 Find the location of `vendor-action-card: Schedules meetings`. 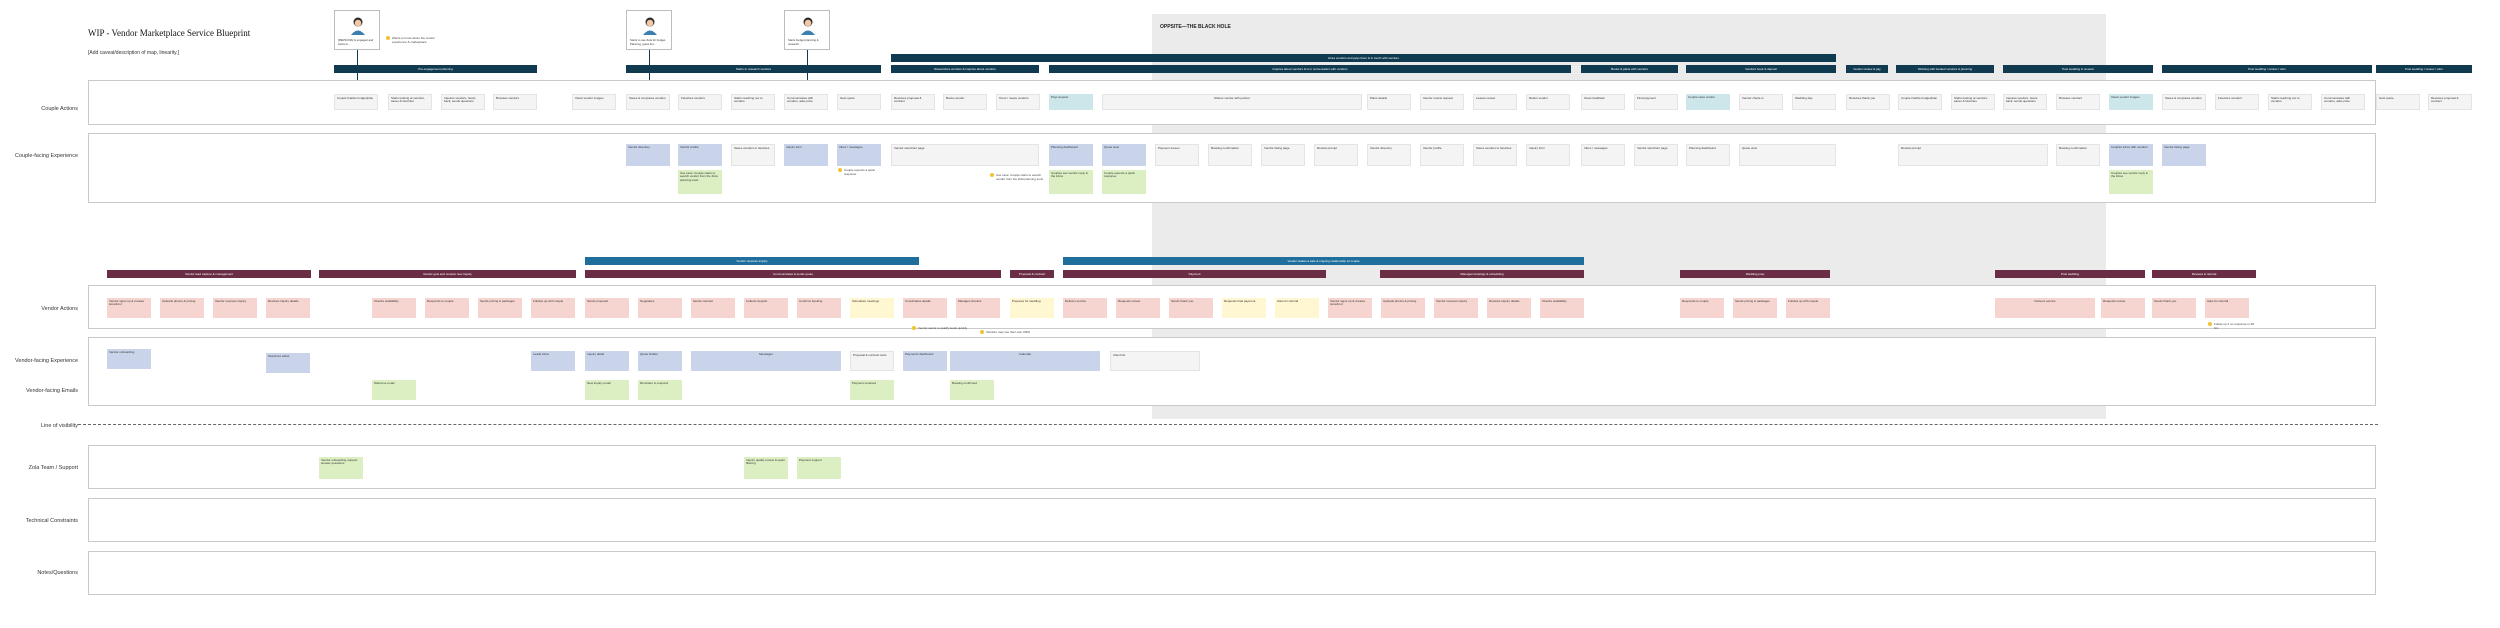

vendor-action-card: Schedules meetings is located at coordinates (872, 308).